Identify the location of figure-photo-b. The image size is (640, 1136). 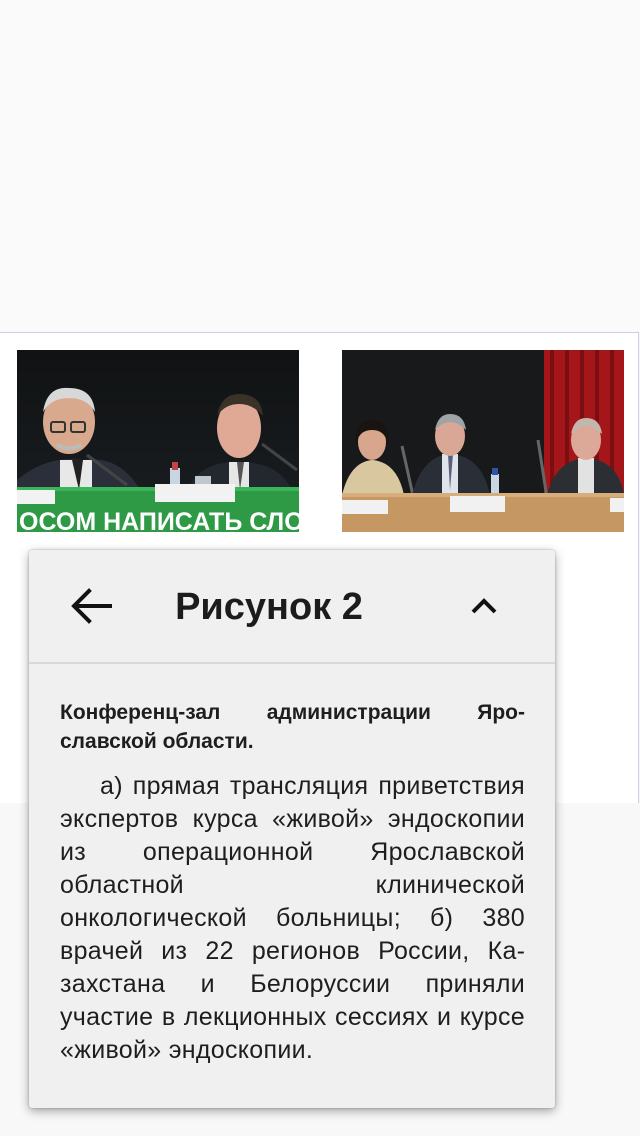
(483, 441).